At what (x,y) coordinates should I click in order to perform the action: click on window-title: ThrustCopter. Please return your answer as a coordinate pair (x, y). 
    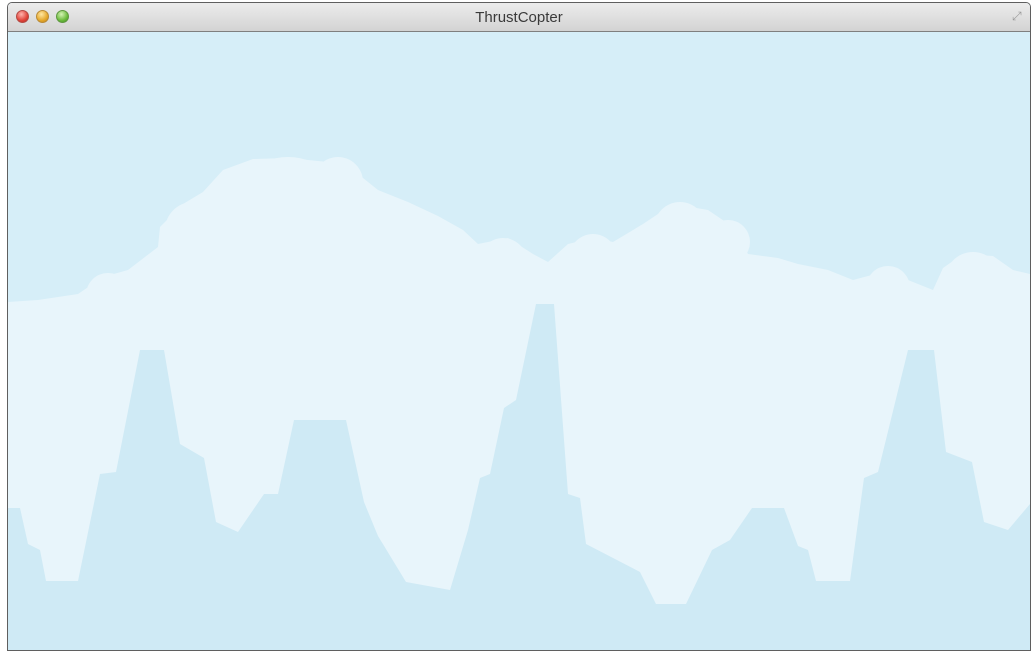
    Looking at the image, I should click on (519, 17).